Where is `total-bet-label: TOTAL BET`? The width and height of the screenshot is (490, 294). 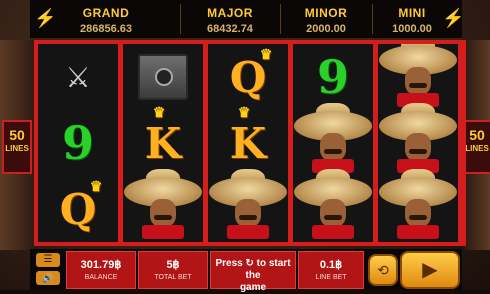
total-bet-label: TOTAL BET is located at coordinates (173, 277).